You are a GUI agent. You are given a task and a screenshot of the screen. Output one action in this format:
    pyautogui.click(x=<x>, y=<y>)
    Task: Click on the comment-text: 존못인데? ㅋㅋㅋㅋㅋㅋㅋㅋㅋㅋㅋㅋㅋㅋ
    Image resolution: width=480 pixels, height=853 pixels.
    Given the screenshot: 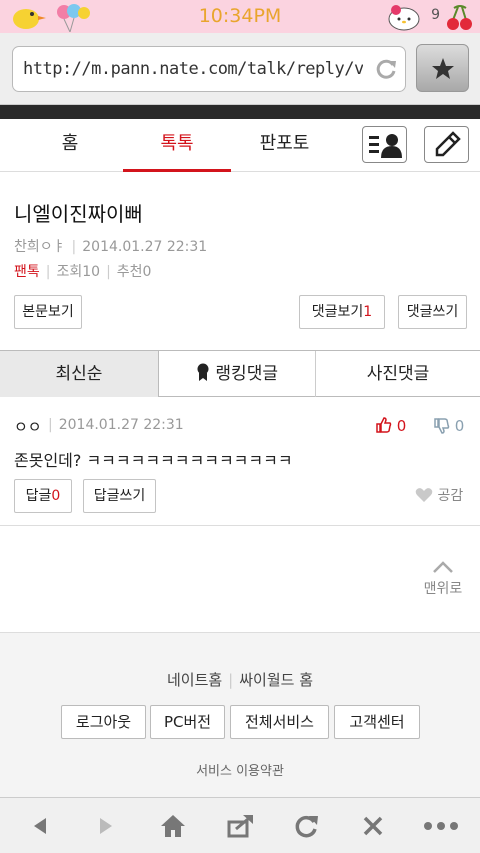 What is the action you would take?
    pyautogui.click(x=153, y=460)
    